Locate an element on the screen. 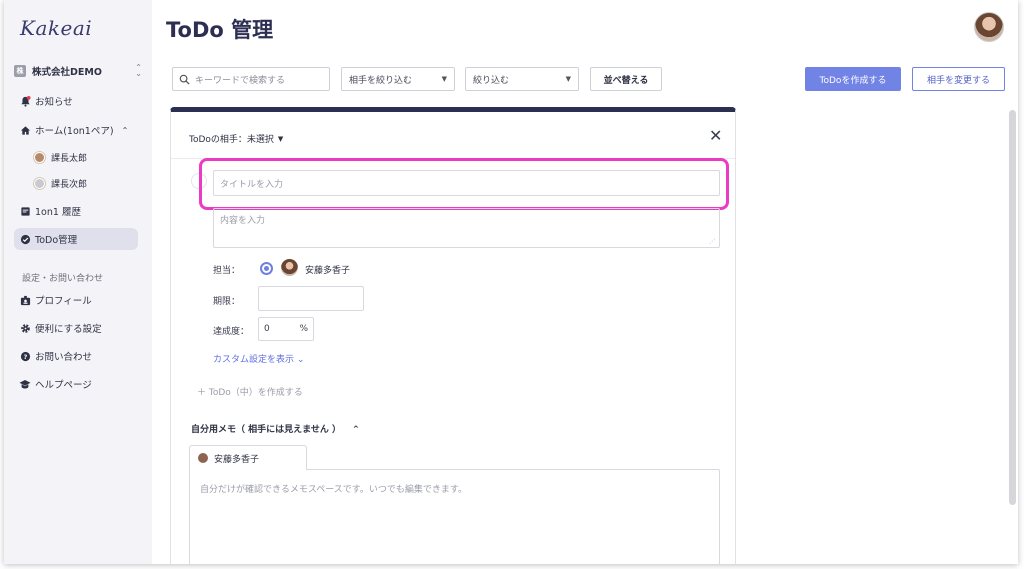 The image size is (1024, 569). sidebar-item-kacho-taro: 課長太郎 is located at coordinates (76, 157).